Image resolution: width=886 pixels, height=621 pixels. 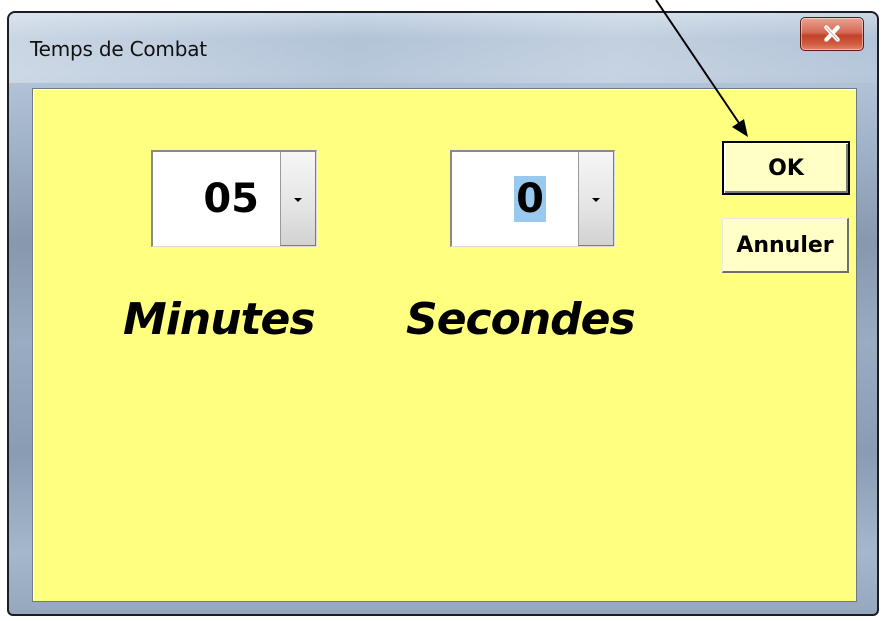 I want to click on minutes-value: 05, so click(x=206, y=199).